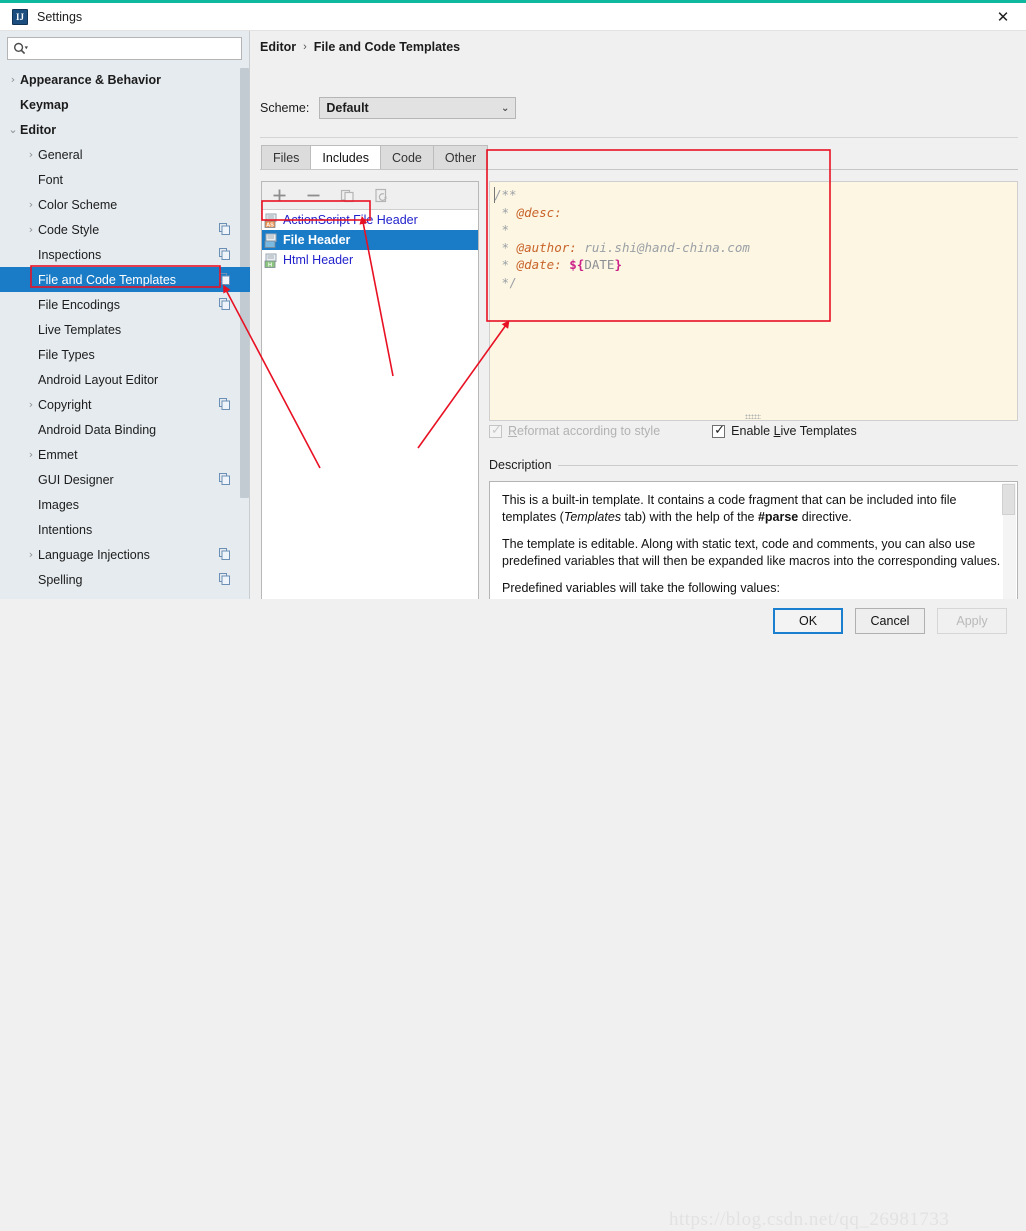 The width and height of the screenshot is (1026, 1231). I want to click on sidebar-item-editor: ⌄ Editor, so click(125, 129).